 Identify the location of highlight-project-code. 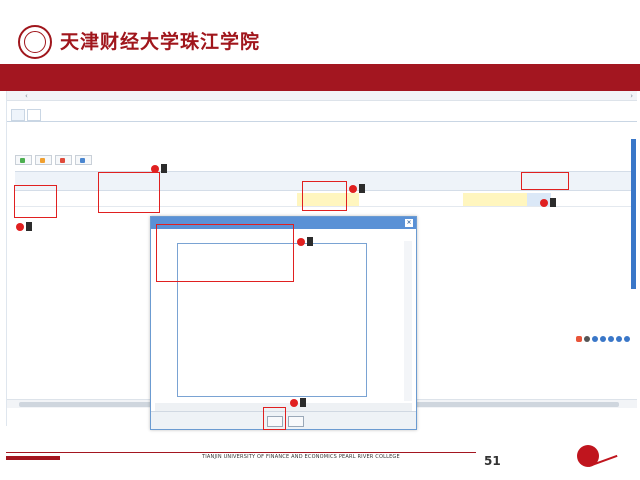
(129, 192).